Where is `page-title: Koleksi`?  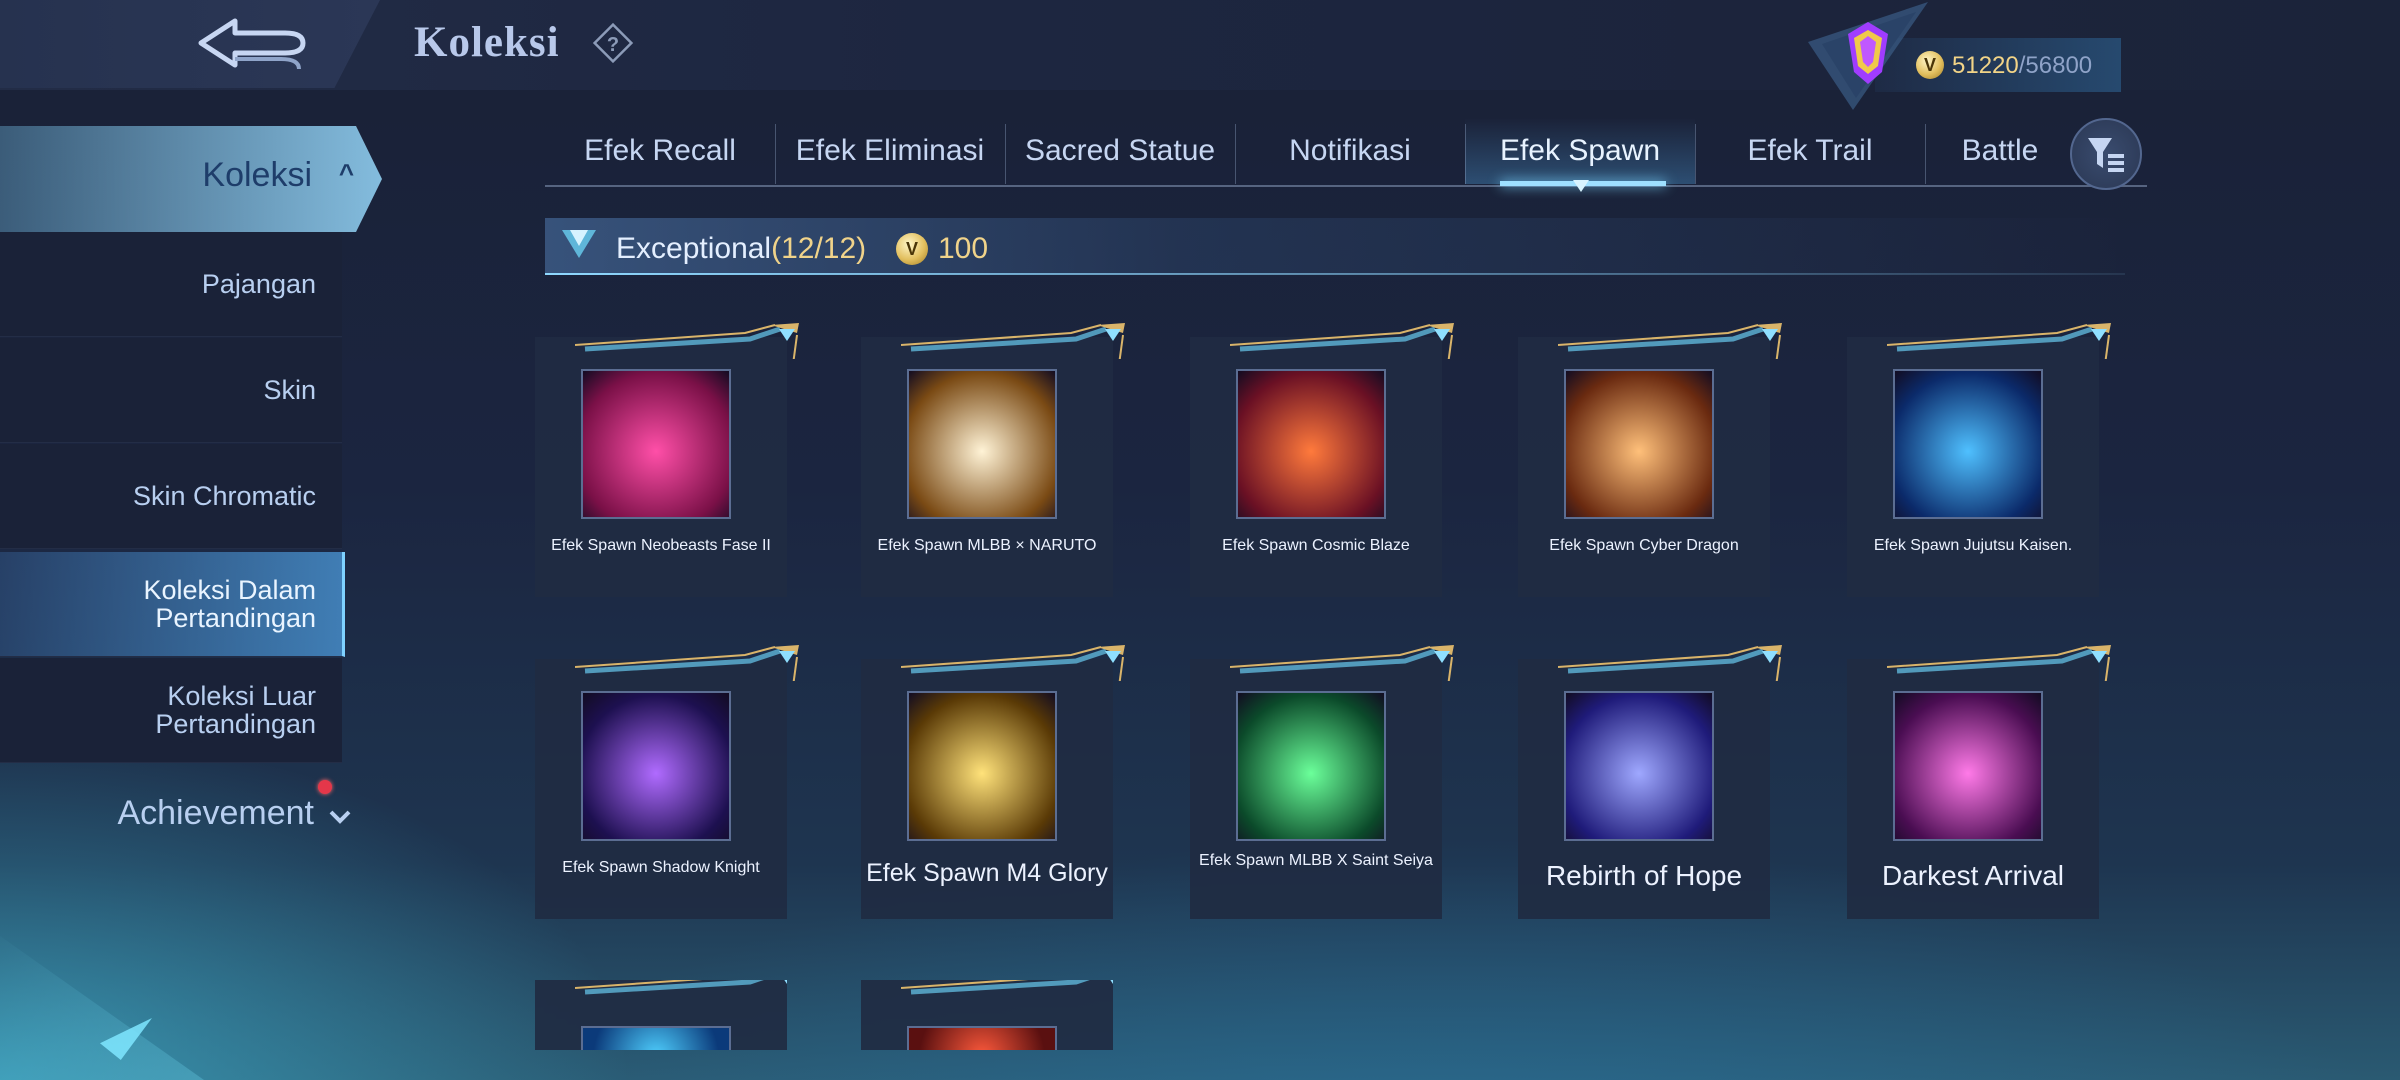
page-title: Koleksi is located at coordinates (487, 42).